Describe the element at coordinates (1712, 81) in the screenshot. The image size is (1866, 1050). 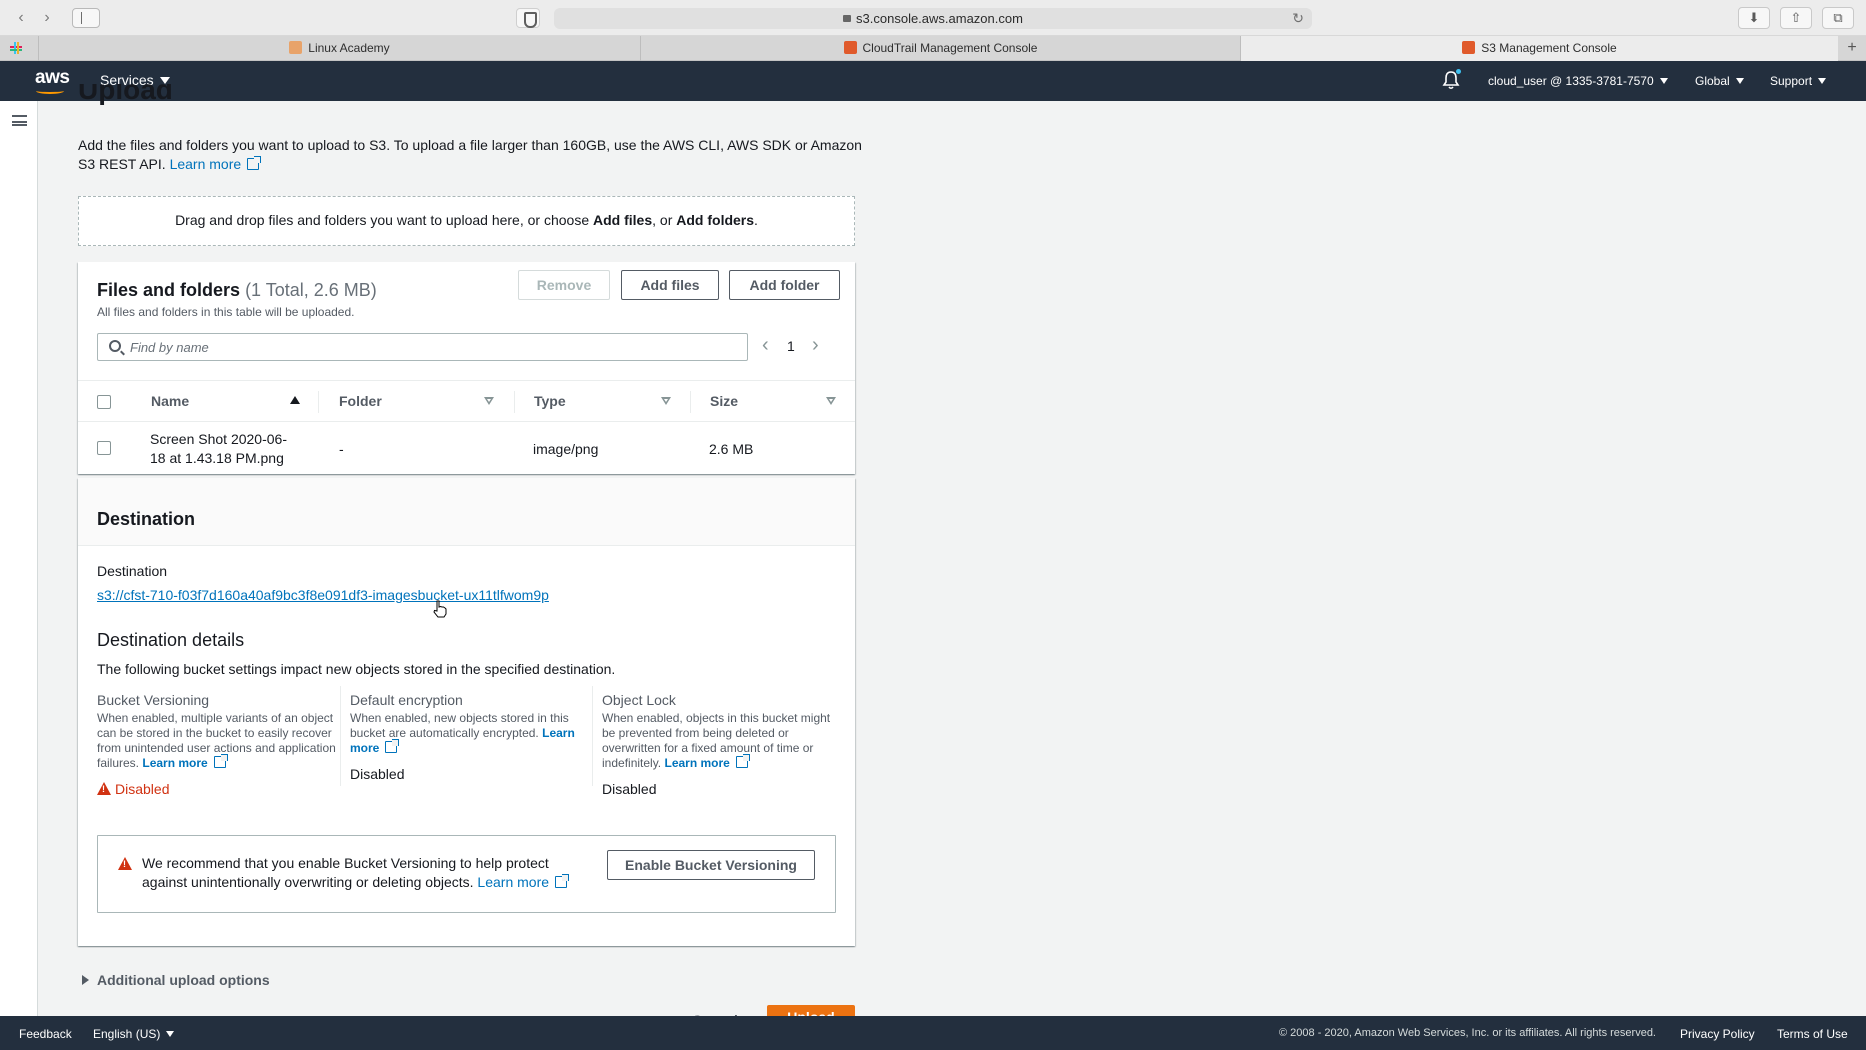
I see `region-label: Global` at that location.